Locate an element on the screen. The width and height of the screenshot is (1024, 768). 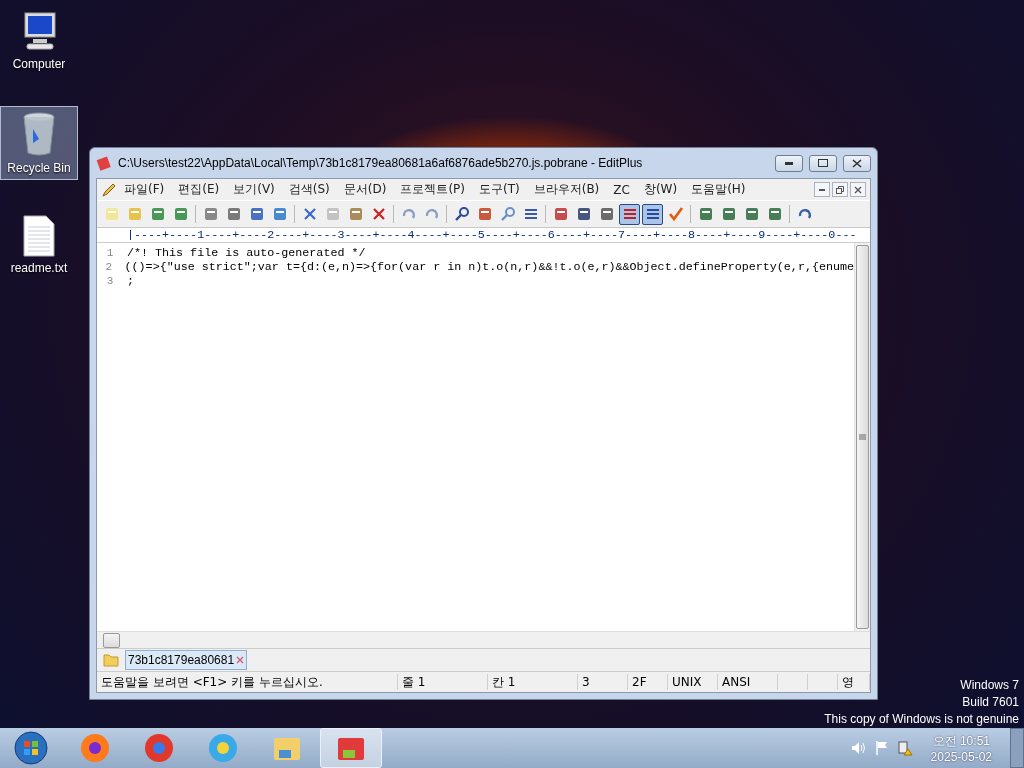
scrollbar-thumb is located at coordinates (111, 640).